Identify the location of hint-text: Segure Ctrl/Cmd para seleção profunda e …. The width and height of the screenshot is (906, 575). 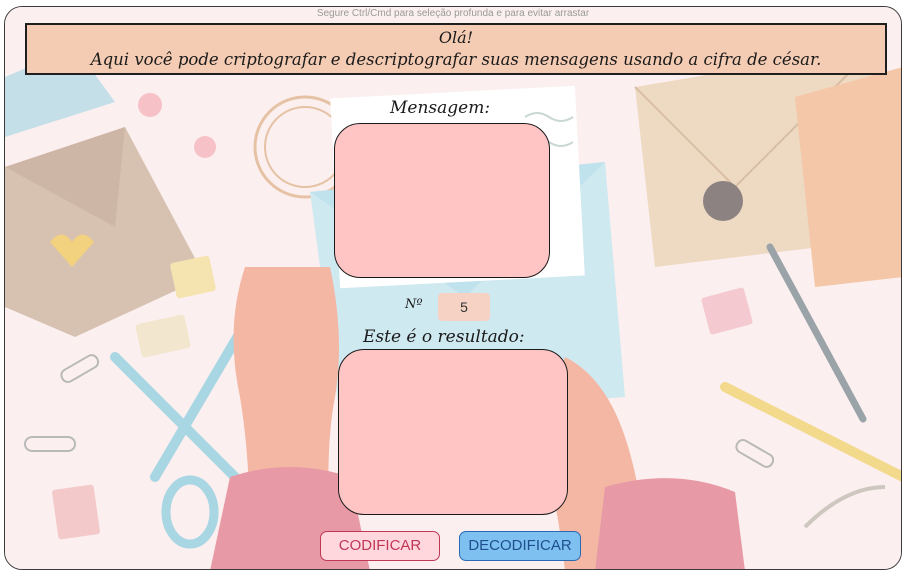
(453, 13).